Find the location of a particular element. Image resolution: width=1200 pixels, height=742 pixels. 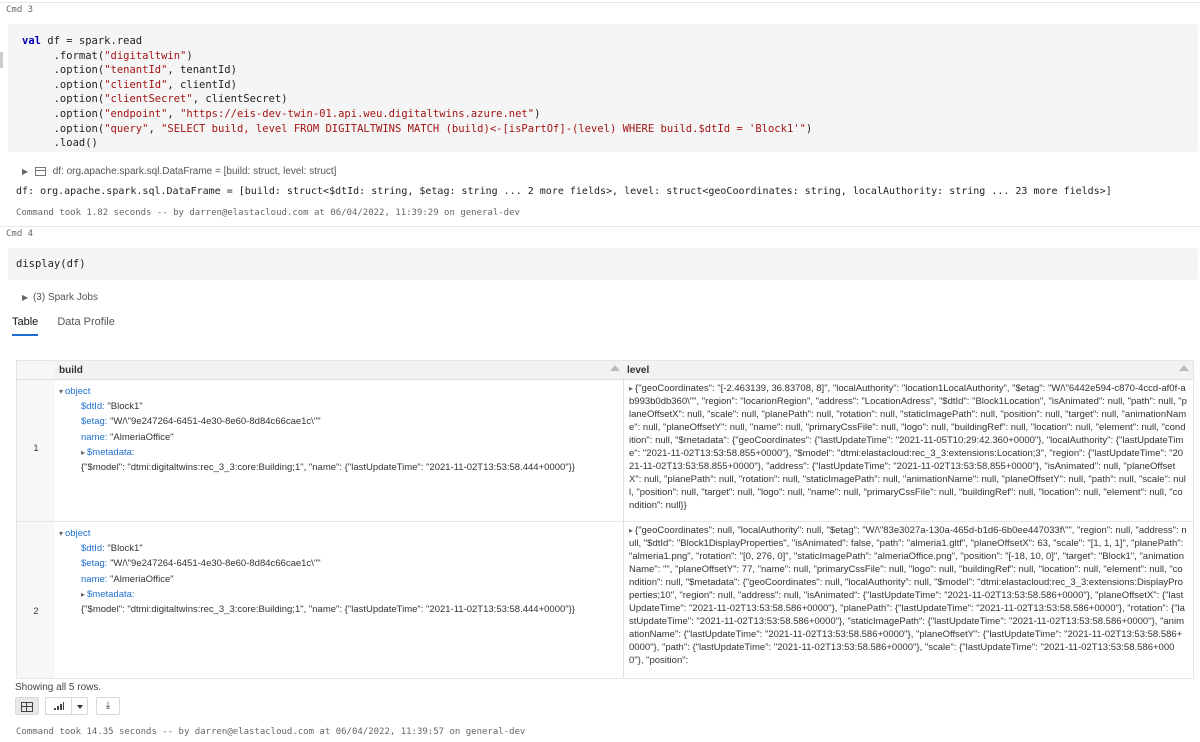

cell-top-border is located at coordinates (600, 2).